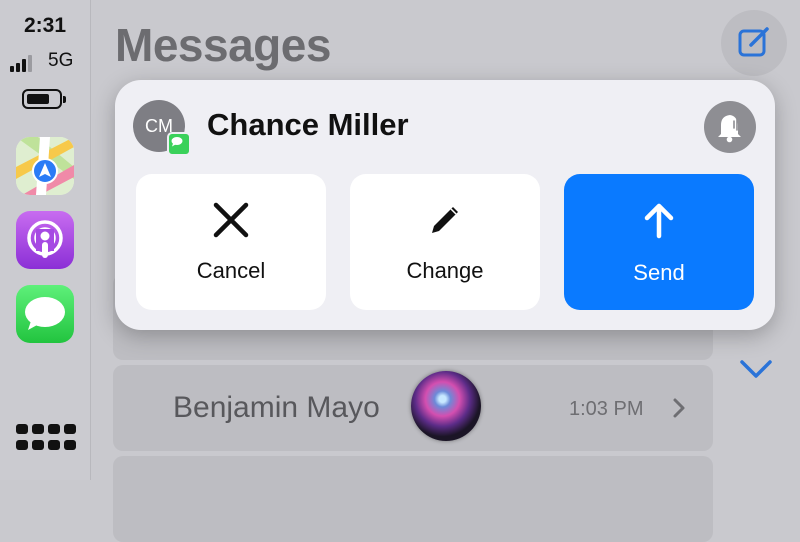 The height and width of the screenshot is (542, 800). I want to click on messages-icon, so click(45, 313).